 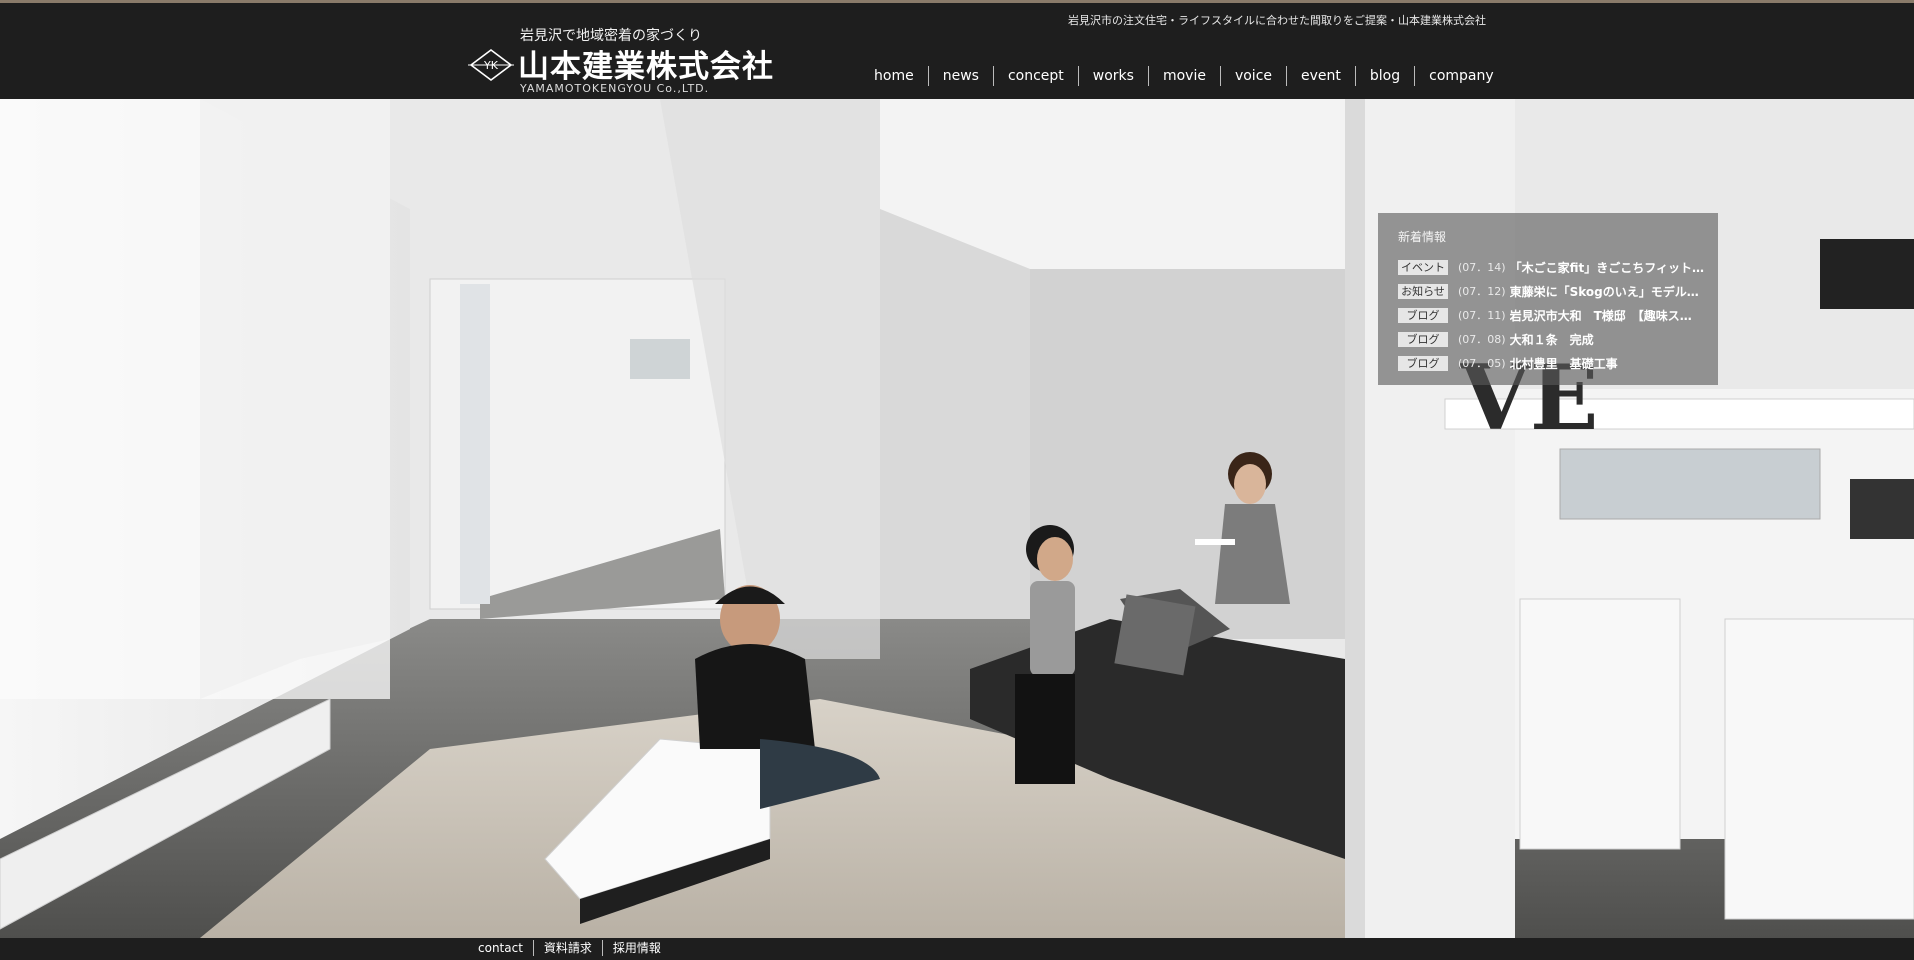 What do you see at coordinates (1551, 339) in the screenshot?
I see `news-title: 大和１条 完成` at bounding box center [1551, 339].